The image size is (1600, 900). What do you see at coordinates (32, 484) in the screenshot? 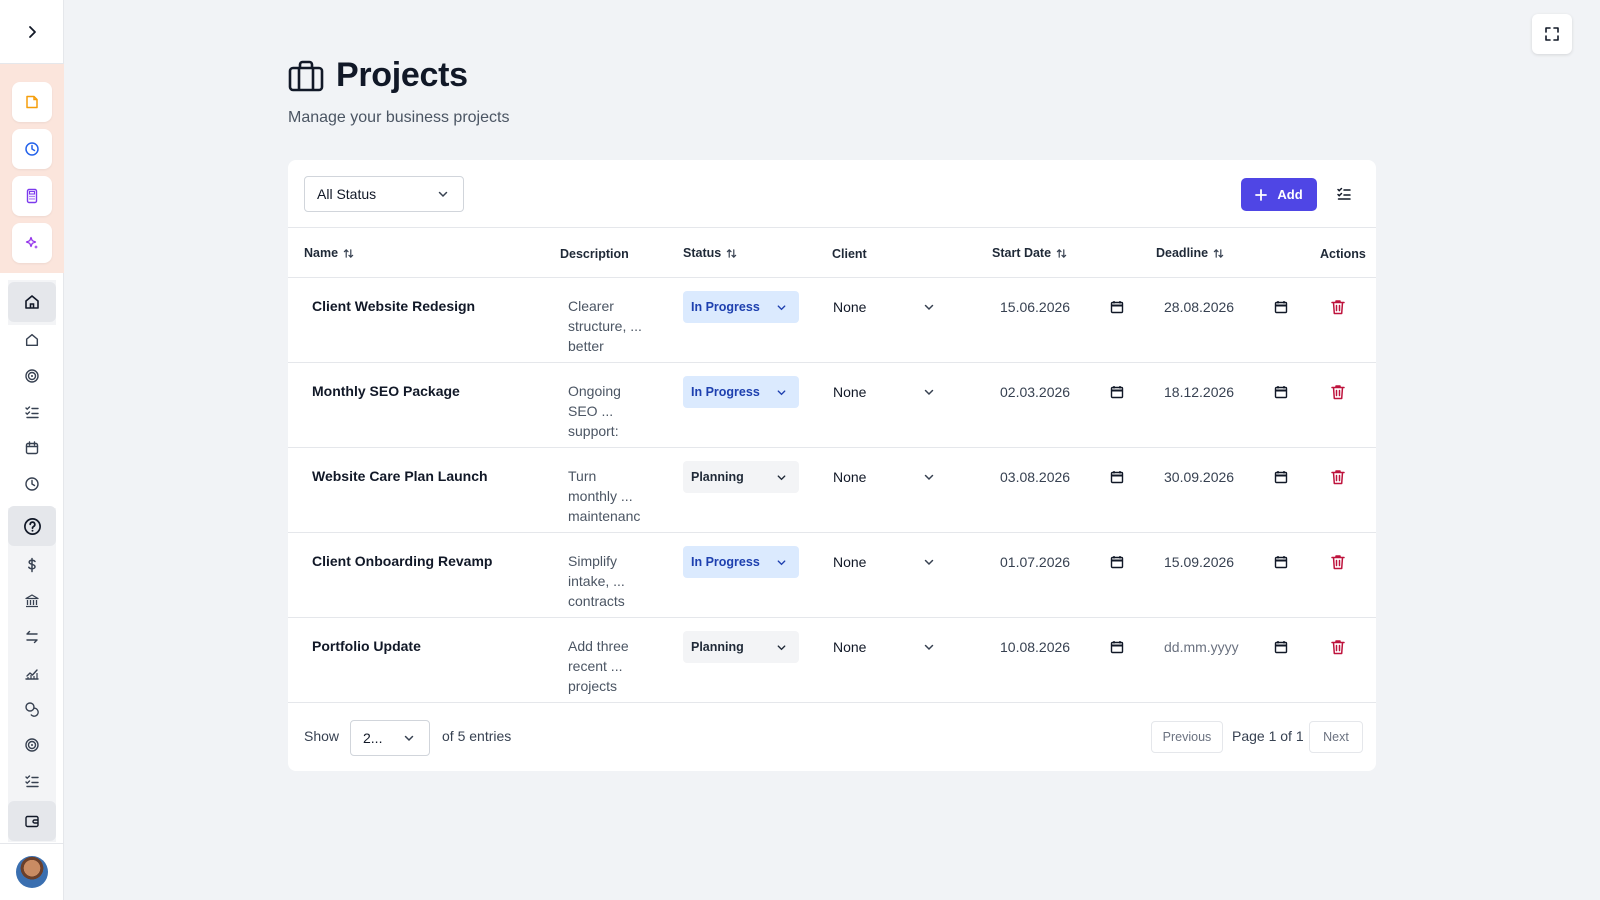
I see `sidebar-item-time` at bounding box center [32, 484].